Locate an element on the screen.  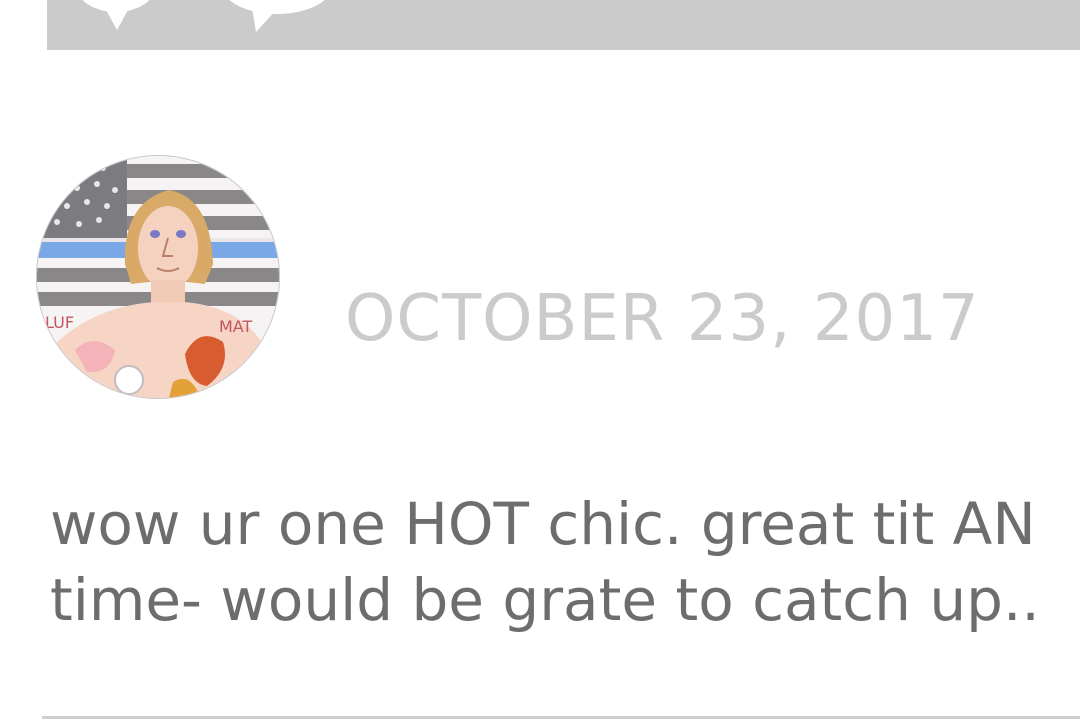
avatar-illustration: LUF MAT is located at coordinates (158, 277).